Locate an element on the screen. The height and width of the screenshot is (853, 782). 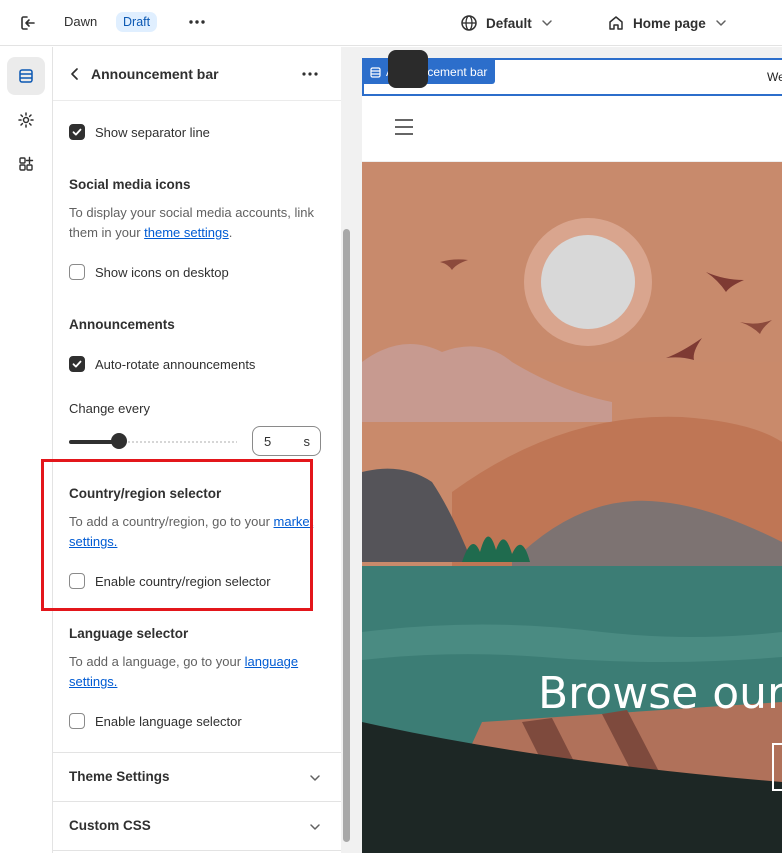
page-selector: Home page is located at coordinates (667, 23).